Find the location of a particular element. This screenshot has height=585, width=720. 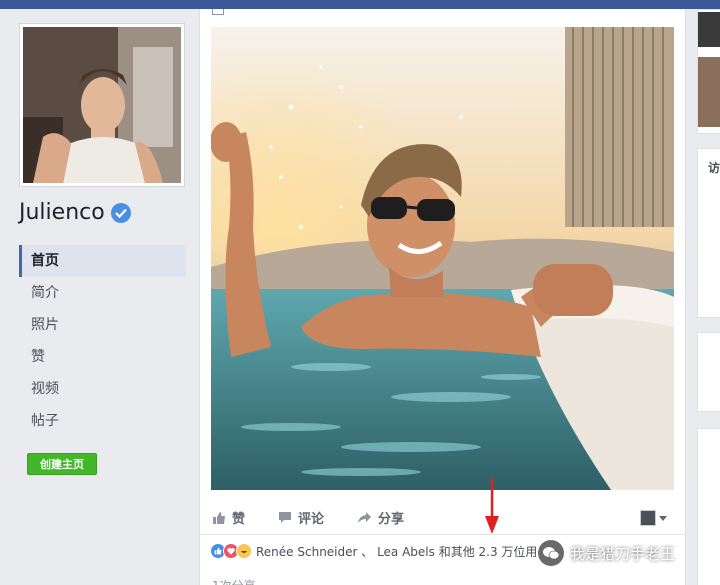

nav-item-videos: 视频 is located at coordinates (102, 389).